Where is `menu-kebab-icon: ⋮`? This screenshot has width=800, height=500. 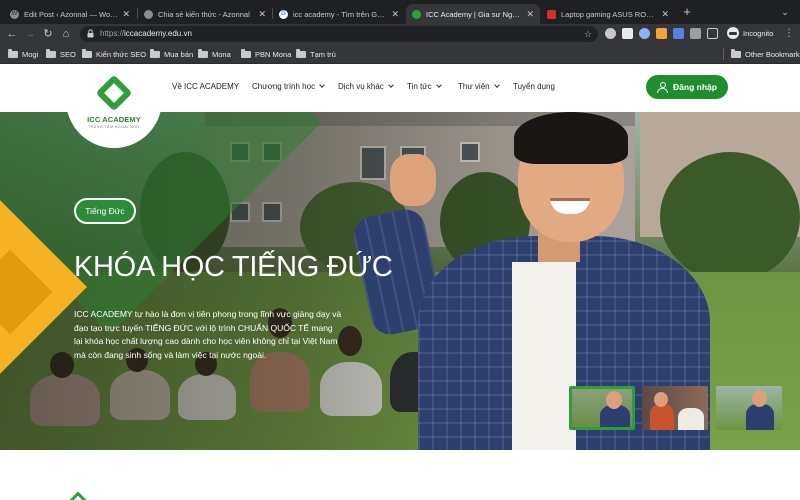
menu-kebab-icon: ⋮ is located at coordinates (789, 34).